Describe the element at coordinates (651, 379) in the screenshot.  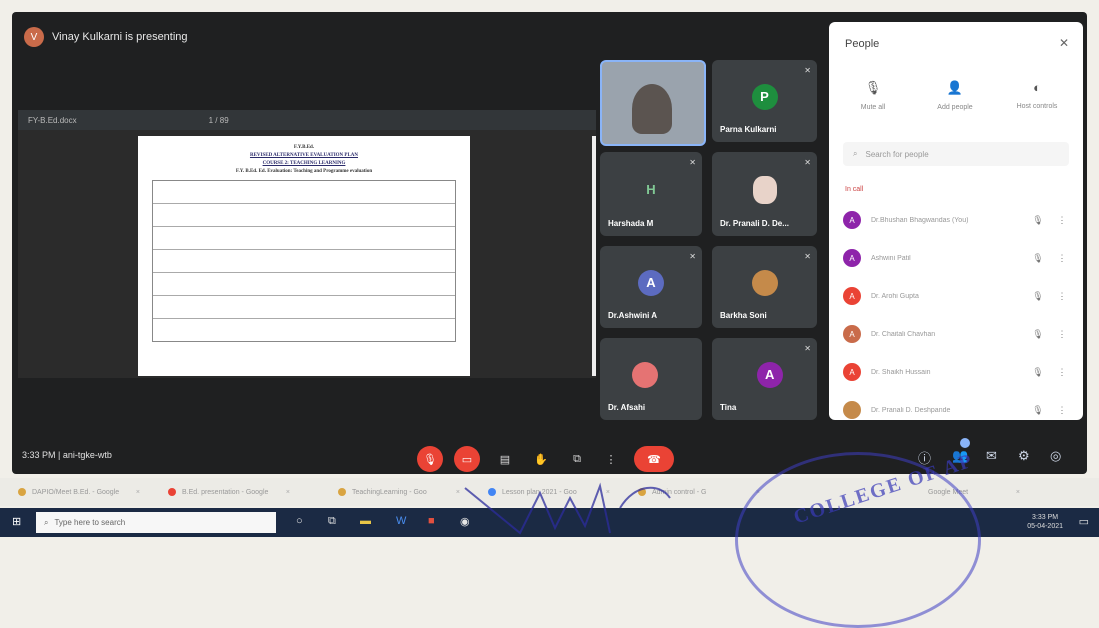
I see `participant-tile: Dr. Afsahi` at that location.